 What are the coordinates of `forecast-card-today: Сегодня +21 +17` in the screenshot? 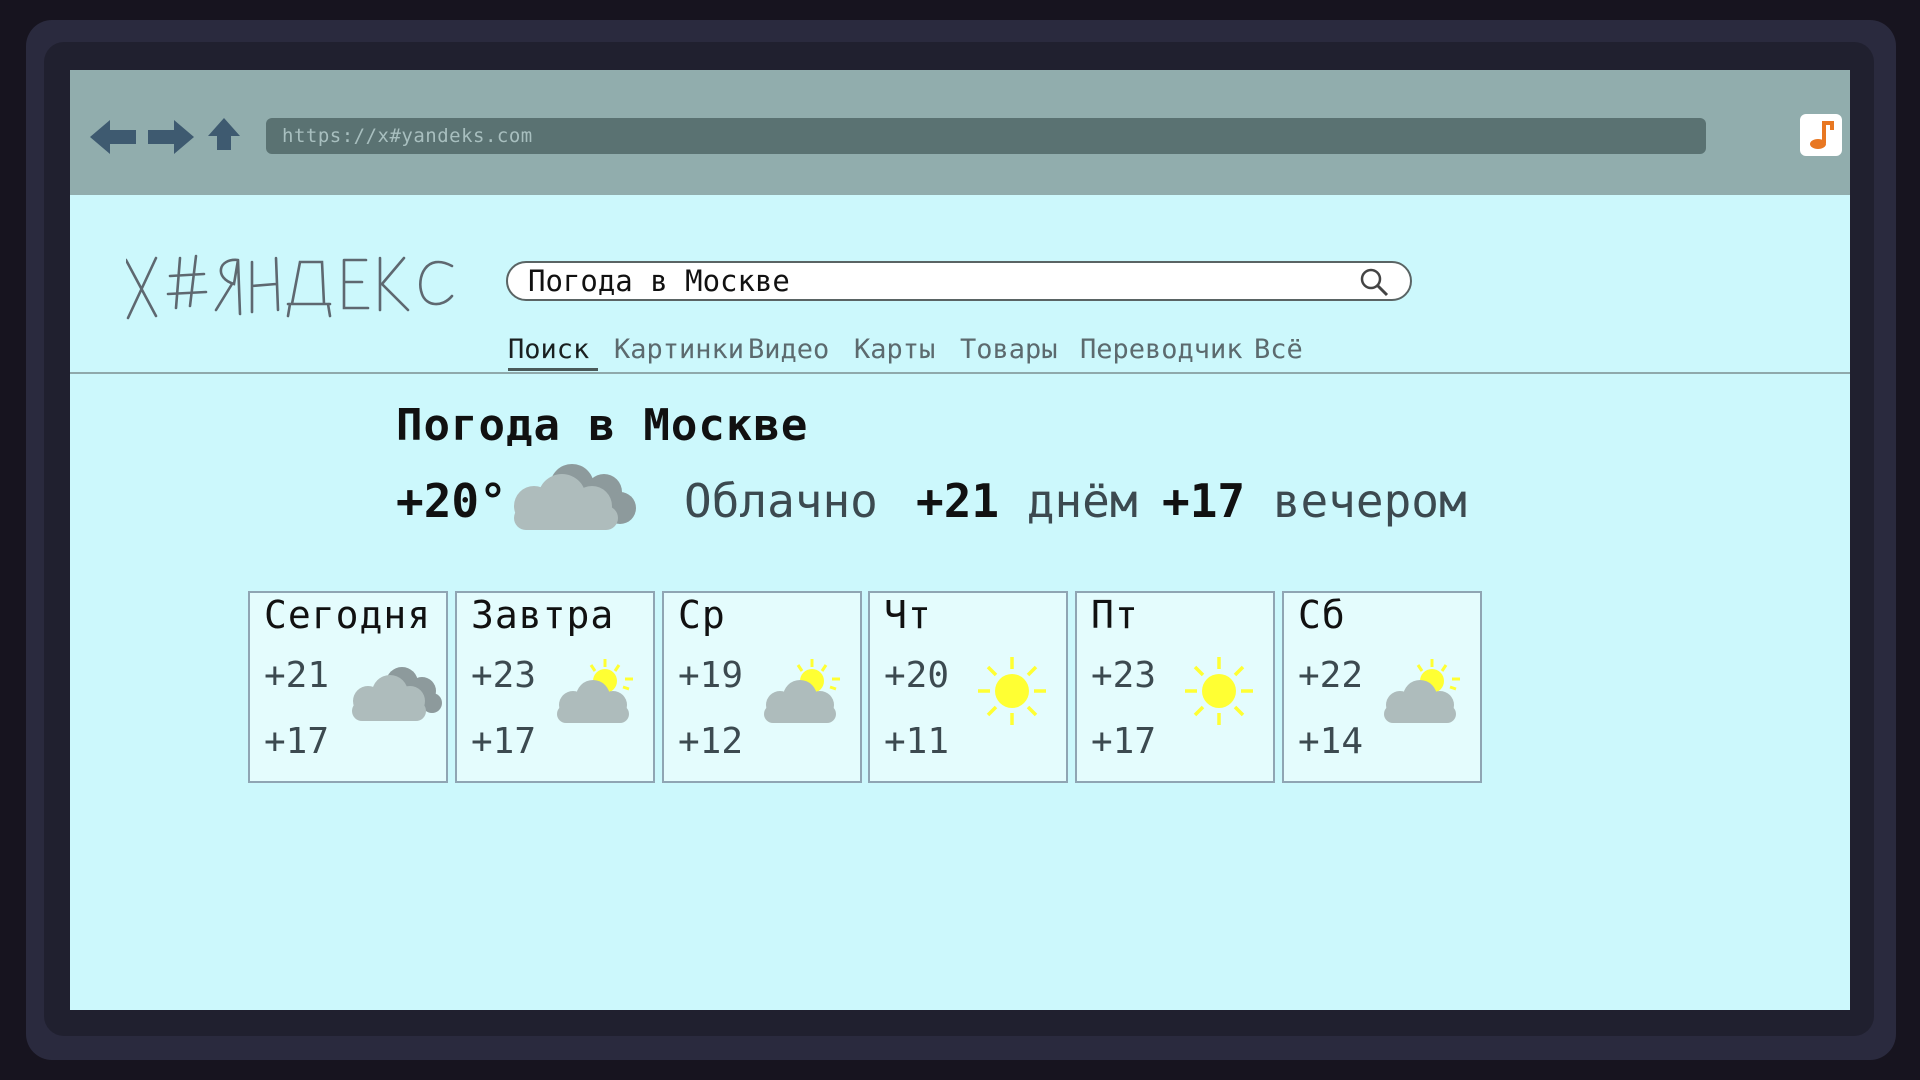 It's located at (348, 687).